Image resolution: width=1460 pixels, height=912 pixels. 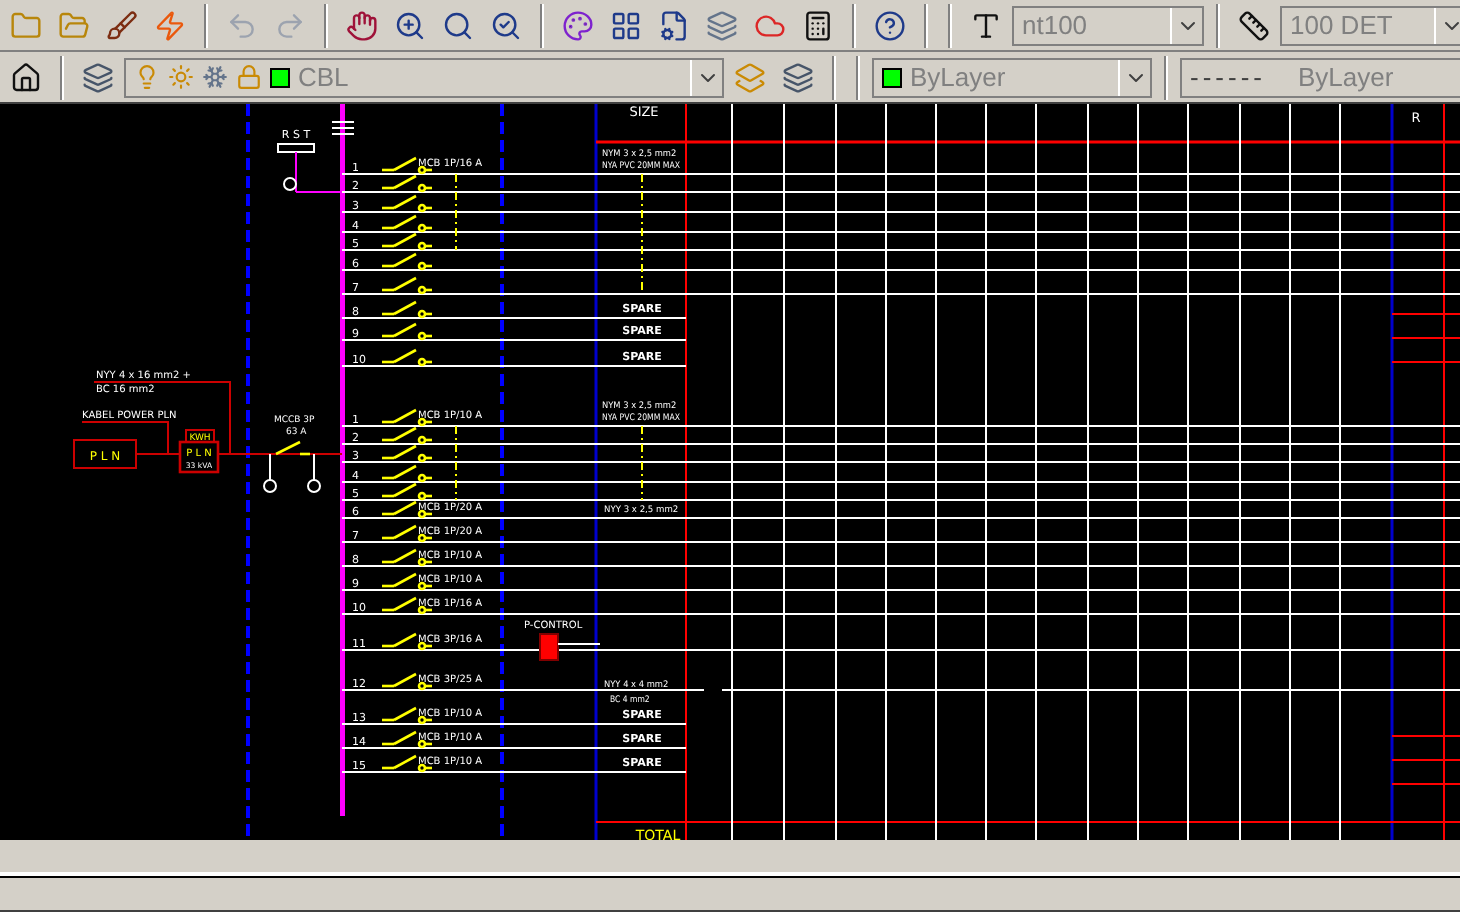 What do you see at coordinates (215, 77) in the screenshot?
I see `snowflake-icon` at bounding box center [215, 77].